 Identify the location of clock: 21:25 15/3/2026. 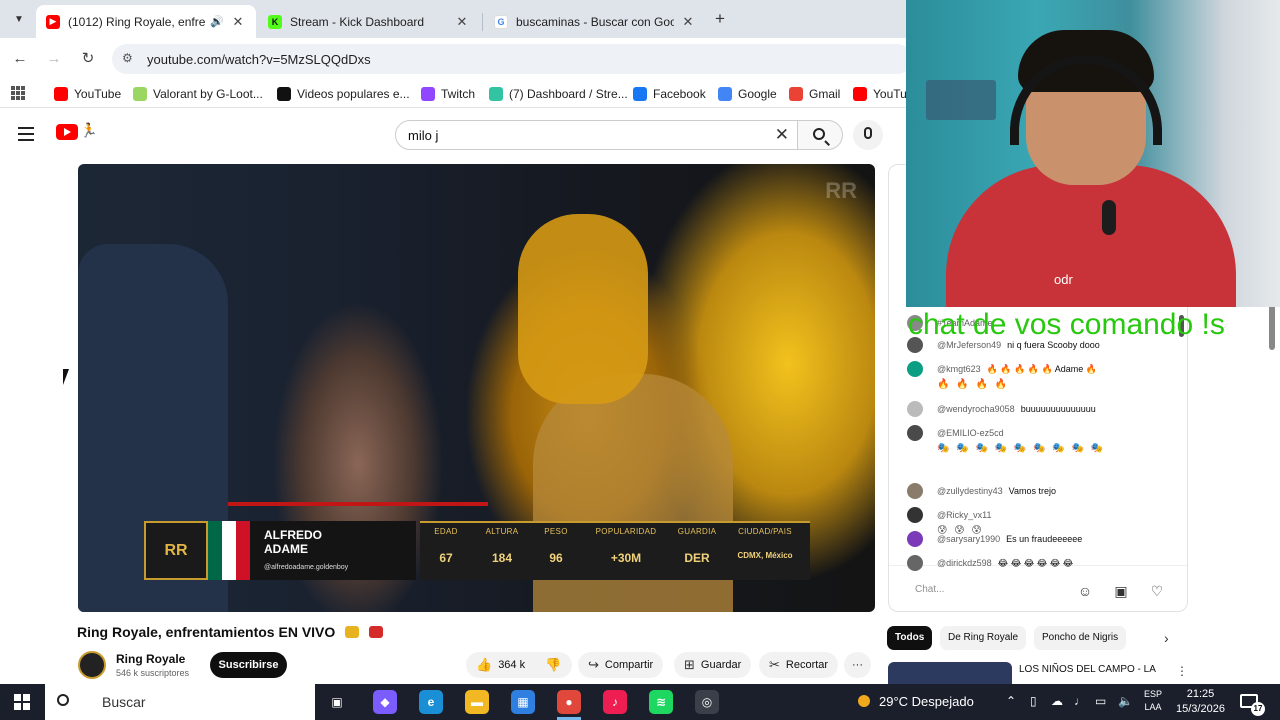
(1200, 702).